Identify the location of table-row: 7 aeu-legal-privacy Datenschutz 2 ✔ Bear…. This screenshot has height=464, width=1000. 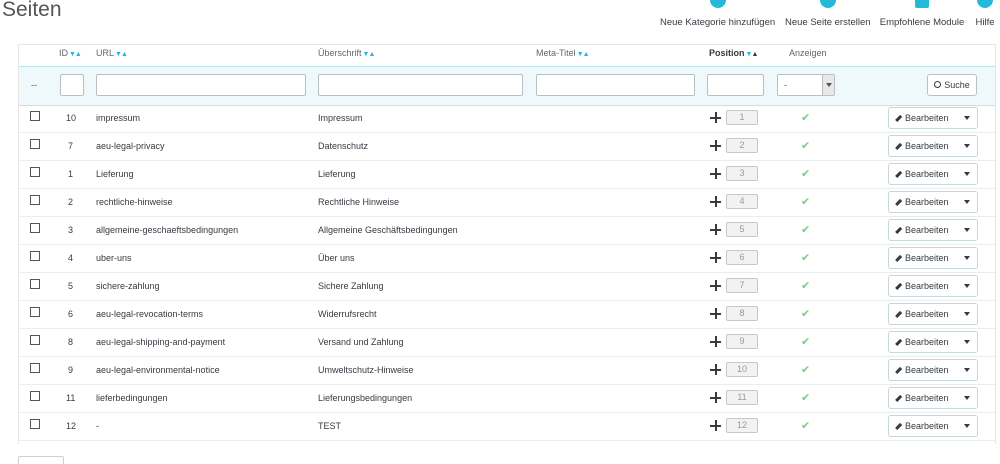
(507, 147).